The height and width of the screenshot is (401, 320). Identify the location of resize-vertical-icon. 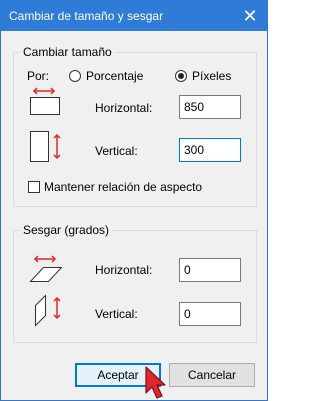
(45, 146).